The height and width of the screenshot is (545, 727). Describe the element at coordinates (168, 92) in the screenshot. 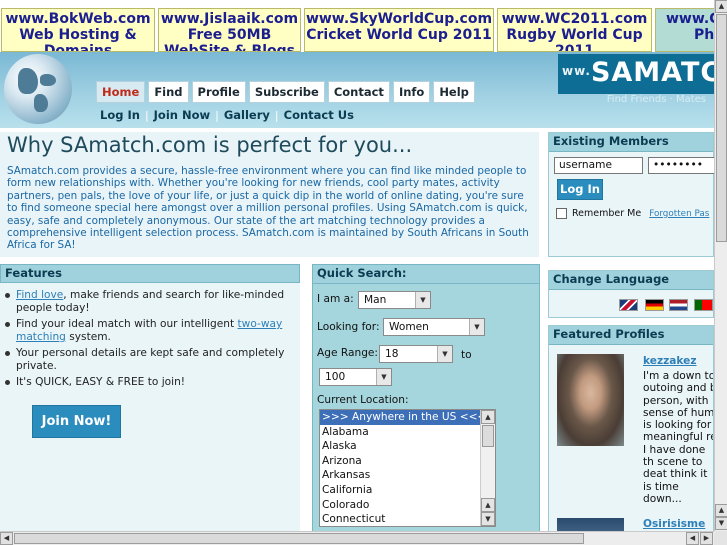

I see `tab-find: Find` at that location.